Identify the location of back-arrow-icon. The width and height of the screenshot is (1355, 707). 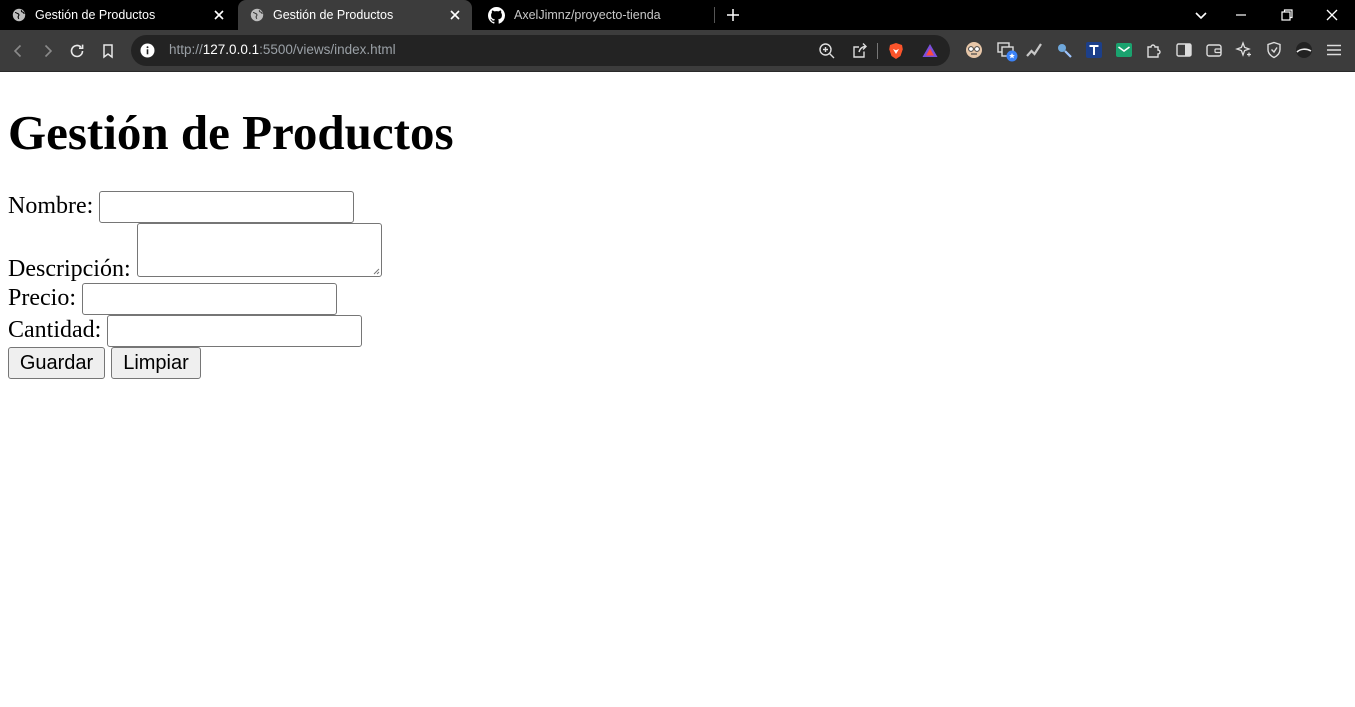
(18, 51).